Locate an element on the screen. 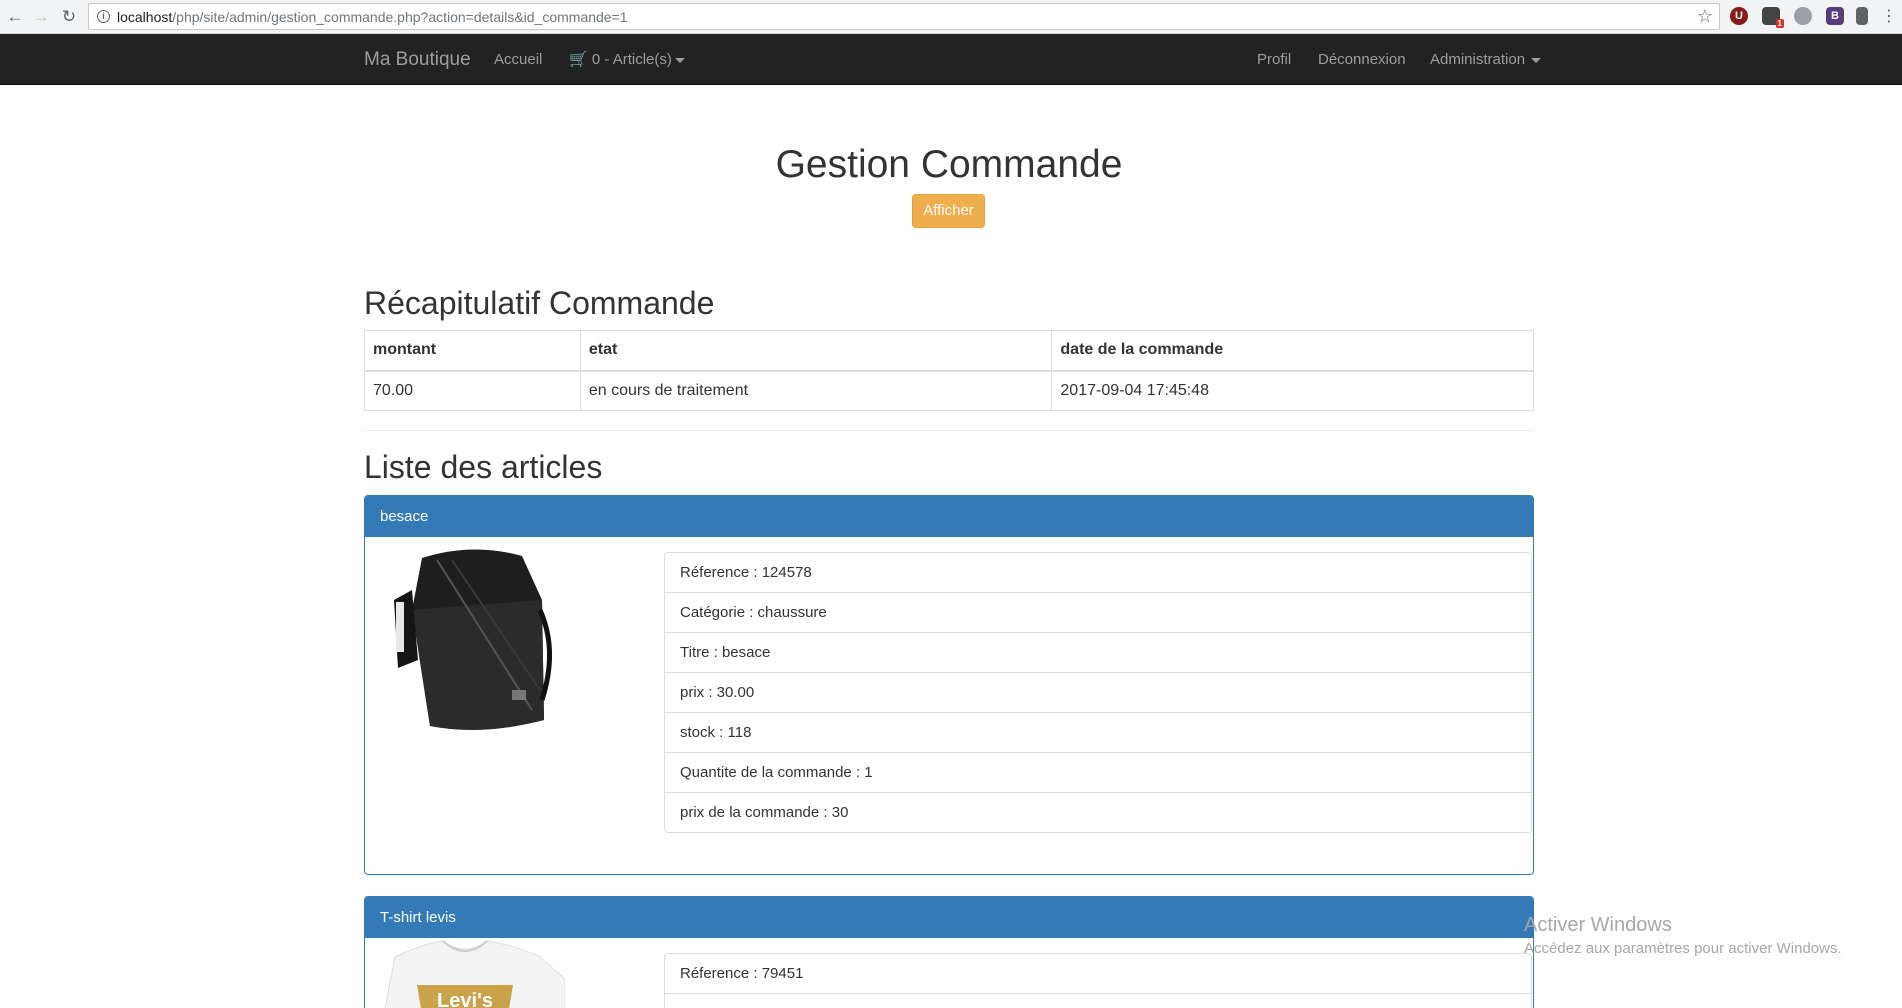 The height and width of the screenshot is (1008, 1902). nav-profile: Profil is located at coordinates (1274, 59).